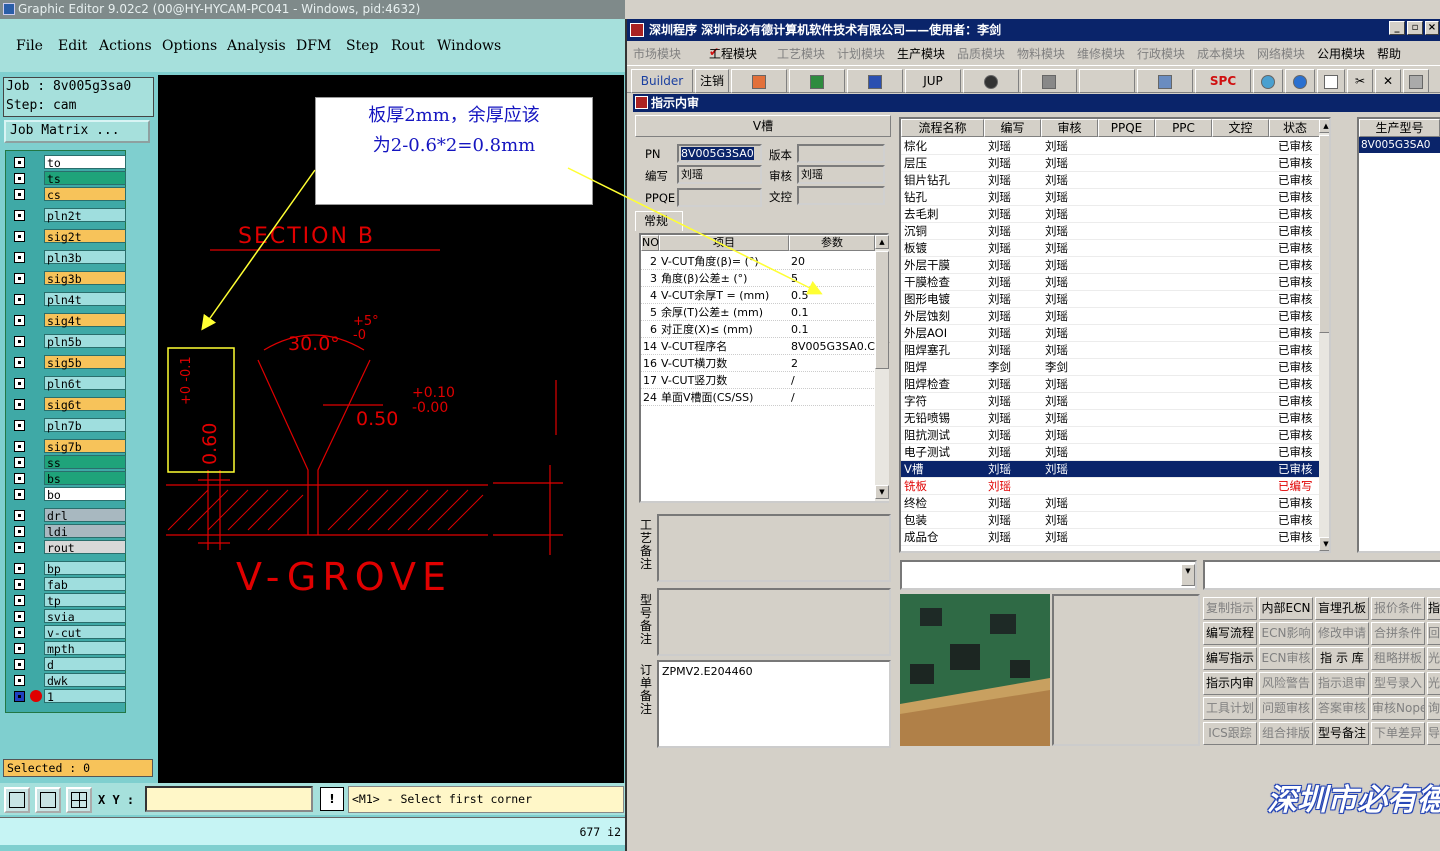 The width and height of the screenshot is (1440, 851). What do you see at coordinates (68, 494) in the screenshot?
I see `layer-row: bo` at bounding box center [68, 494].